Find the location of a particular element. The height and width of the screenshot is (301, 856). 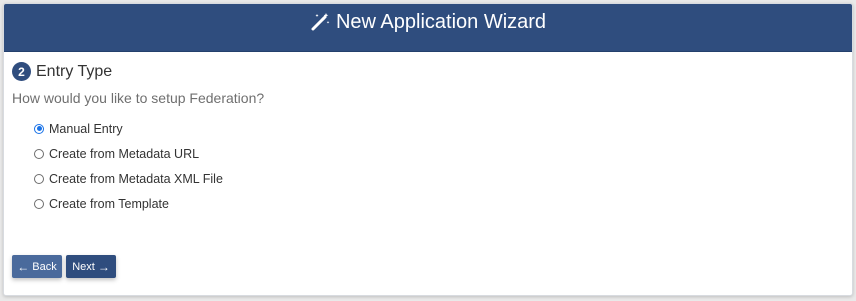

next-button: Next → is located at coordinates (91, 266).